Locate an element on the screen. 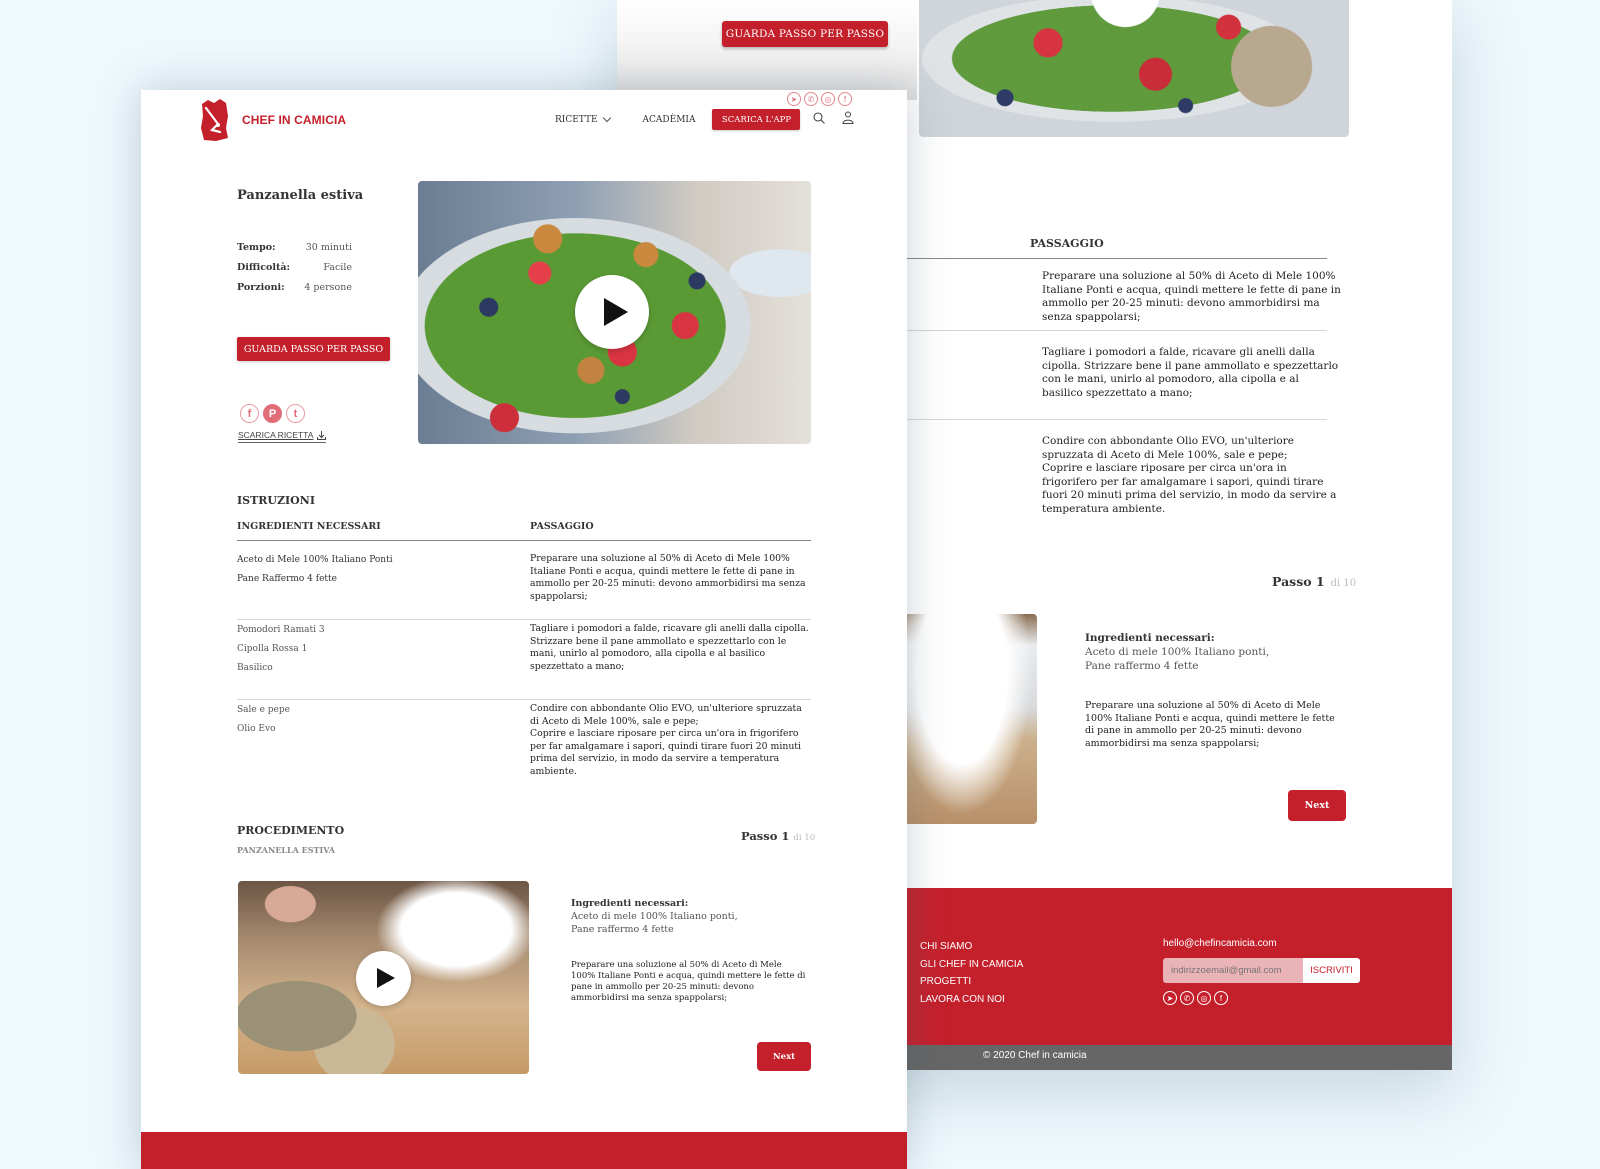 This screenshot has height=1169, width=1600. meta-row-difficulty: Difficoltà: Facile is located at coordinates (294, 272).